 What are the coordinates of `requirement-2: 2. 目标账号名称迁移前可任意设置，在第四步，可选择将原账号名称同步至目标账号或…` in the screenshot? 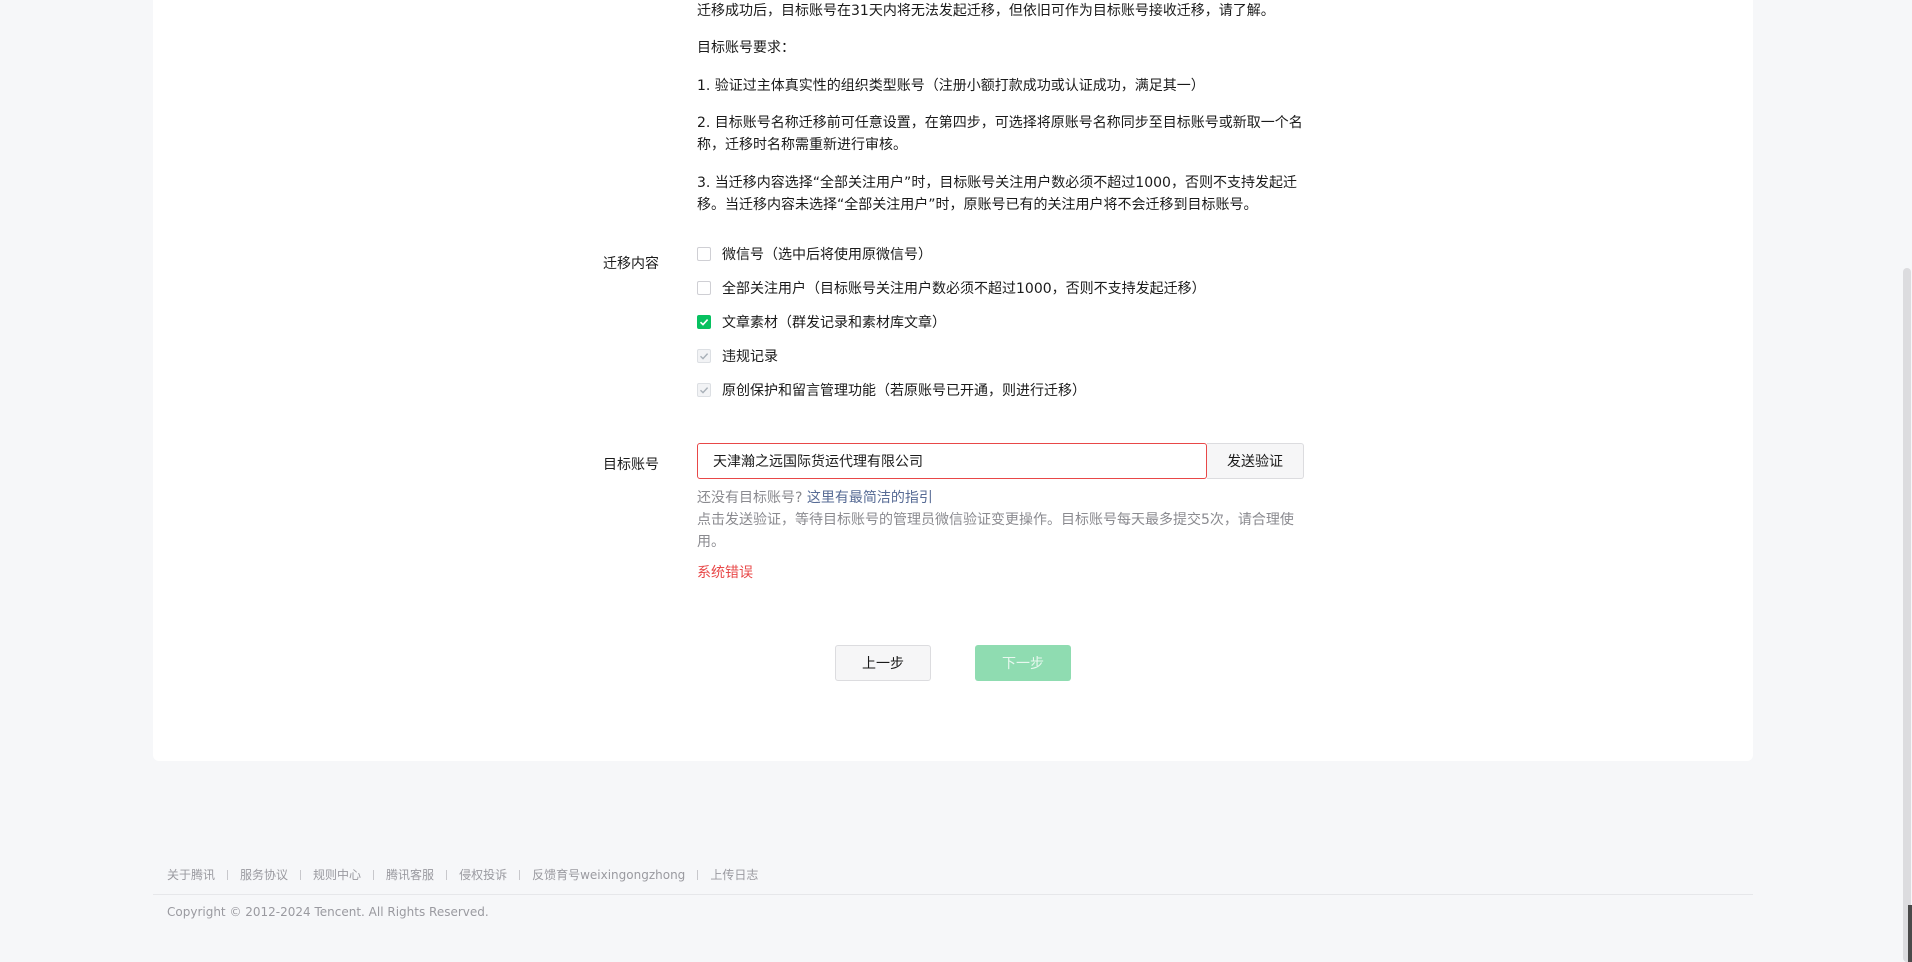 It's located at (1000, 134).